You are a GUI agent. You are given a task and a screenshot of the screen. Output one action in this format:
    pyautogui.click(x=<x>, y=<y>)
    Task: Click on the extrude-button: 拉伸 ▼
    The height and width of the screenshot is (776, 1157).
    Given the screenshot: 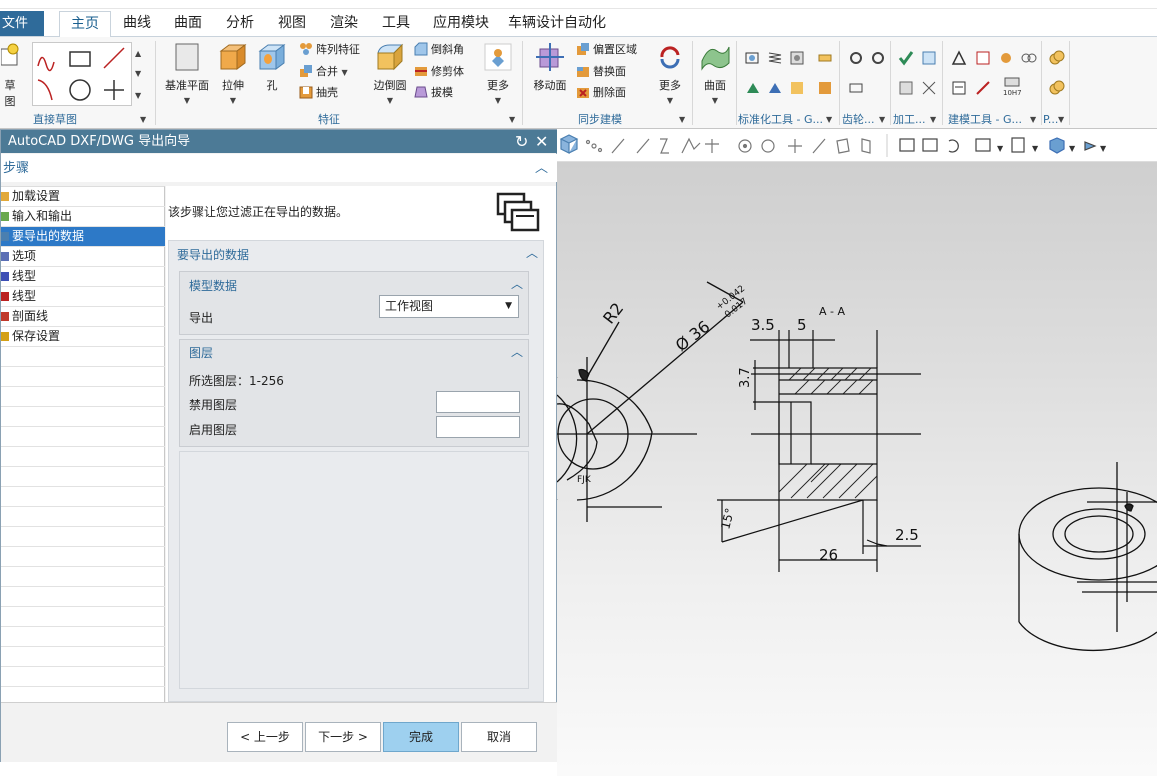 What is the action you would take?
    pyautogui.click(x=233, y=73)
    